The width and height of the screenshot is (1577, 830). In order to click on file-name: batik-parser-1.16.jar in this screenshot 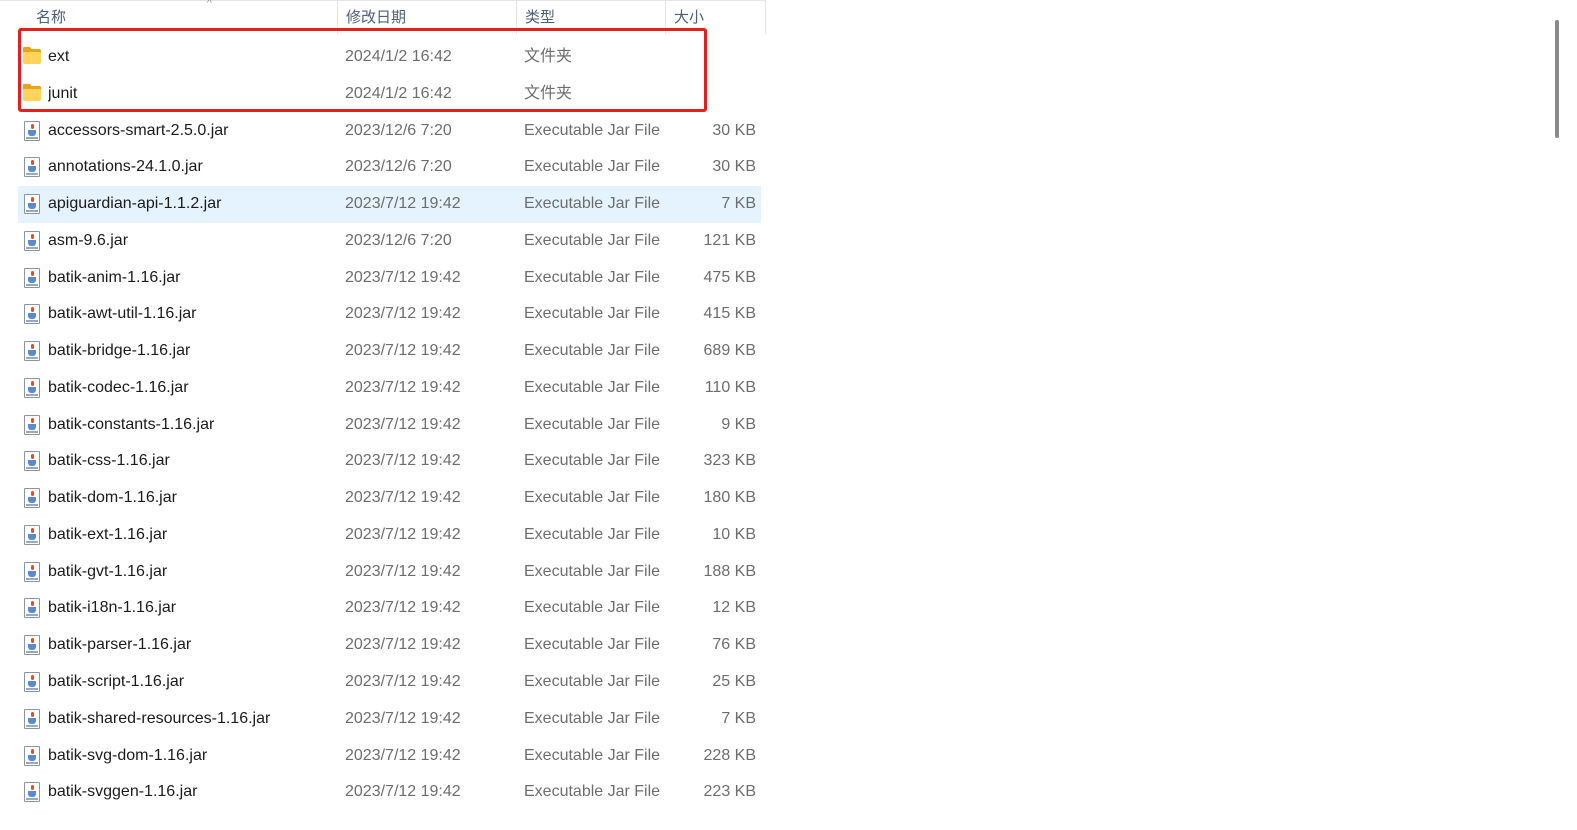, I will do `click(120, 645)`.